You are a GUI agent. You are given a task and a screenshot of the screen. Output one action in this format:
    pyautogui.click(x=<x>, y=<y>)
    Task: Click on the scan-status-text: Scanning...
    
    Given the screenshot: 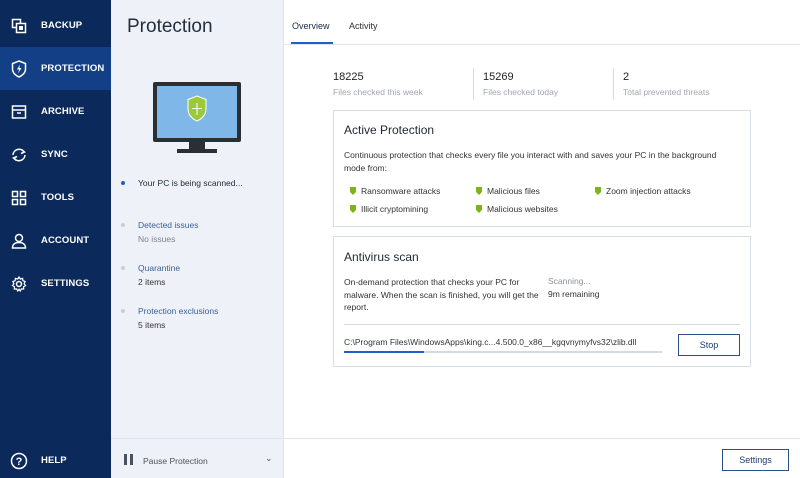 What is the action you would take?
    pyautogui.click(x=569, y=281)
    